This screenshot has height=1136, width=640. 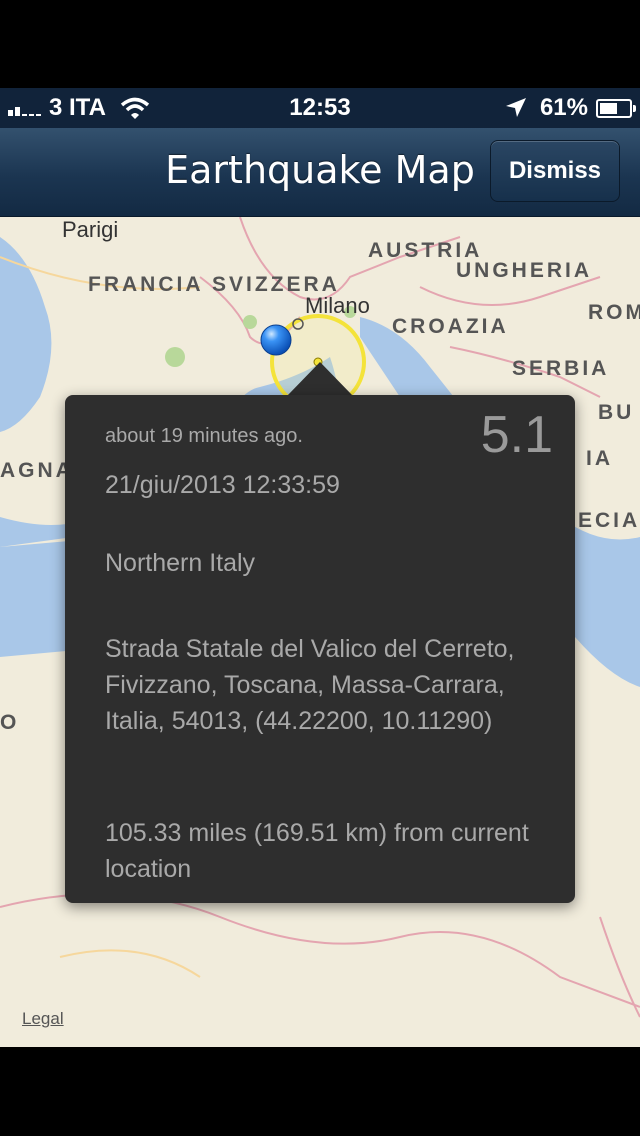 I want to click on battery-fill, so click(x=608, y=108).